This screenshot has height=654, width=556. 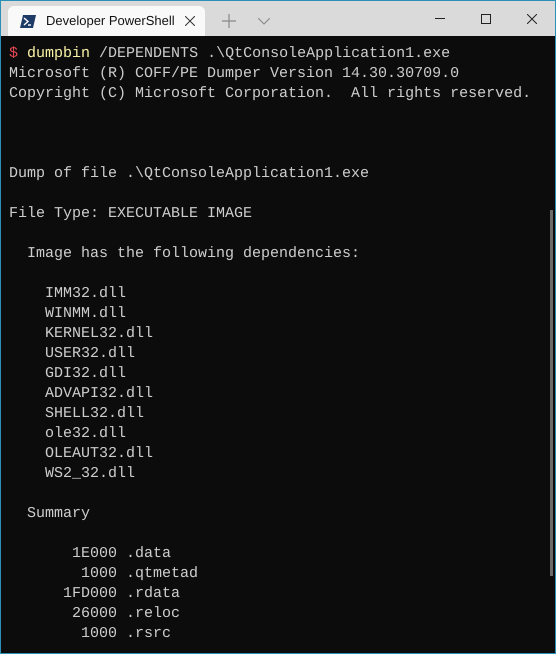 What do you see at coordinates (94, 413) in the screenshot?
I see `output-line: SHELL32.dll` at bounding box center [94, 413].